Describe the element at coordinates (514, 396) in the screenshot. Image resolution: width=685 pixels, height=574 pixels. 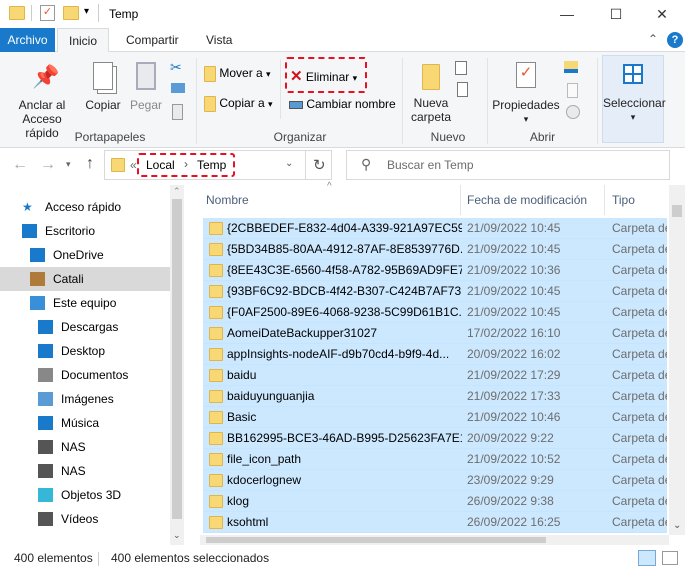
I see `file-date: 21/09/2022 17:33` at that location.